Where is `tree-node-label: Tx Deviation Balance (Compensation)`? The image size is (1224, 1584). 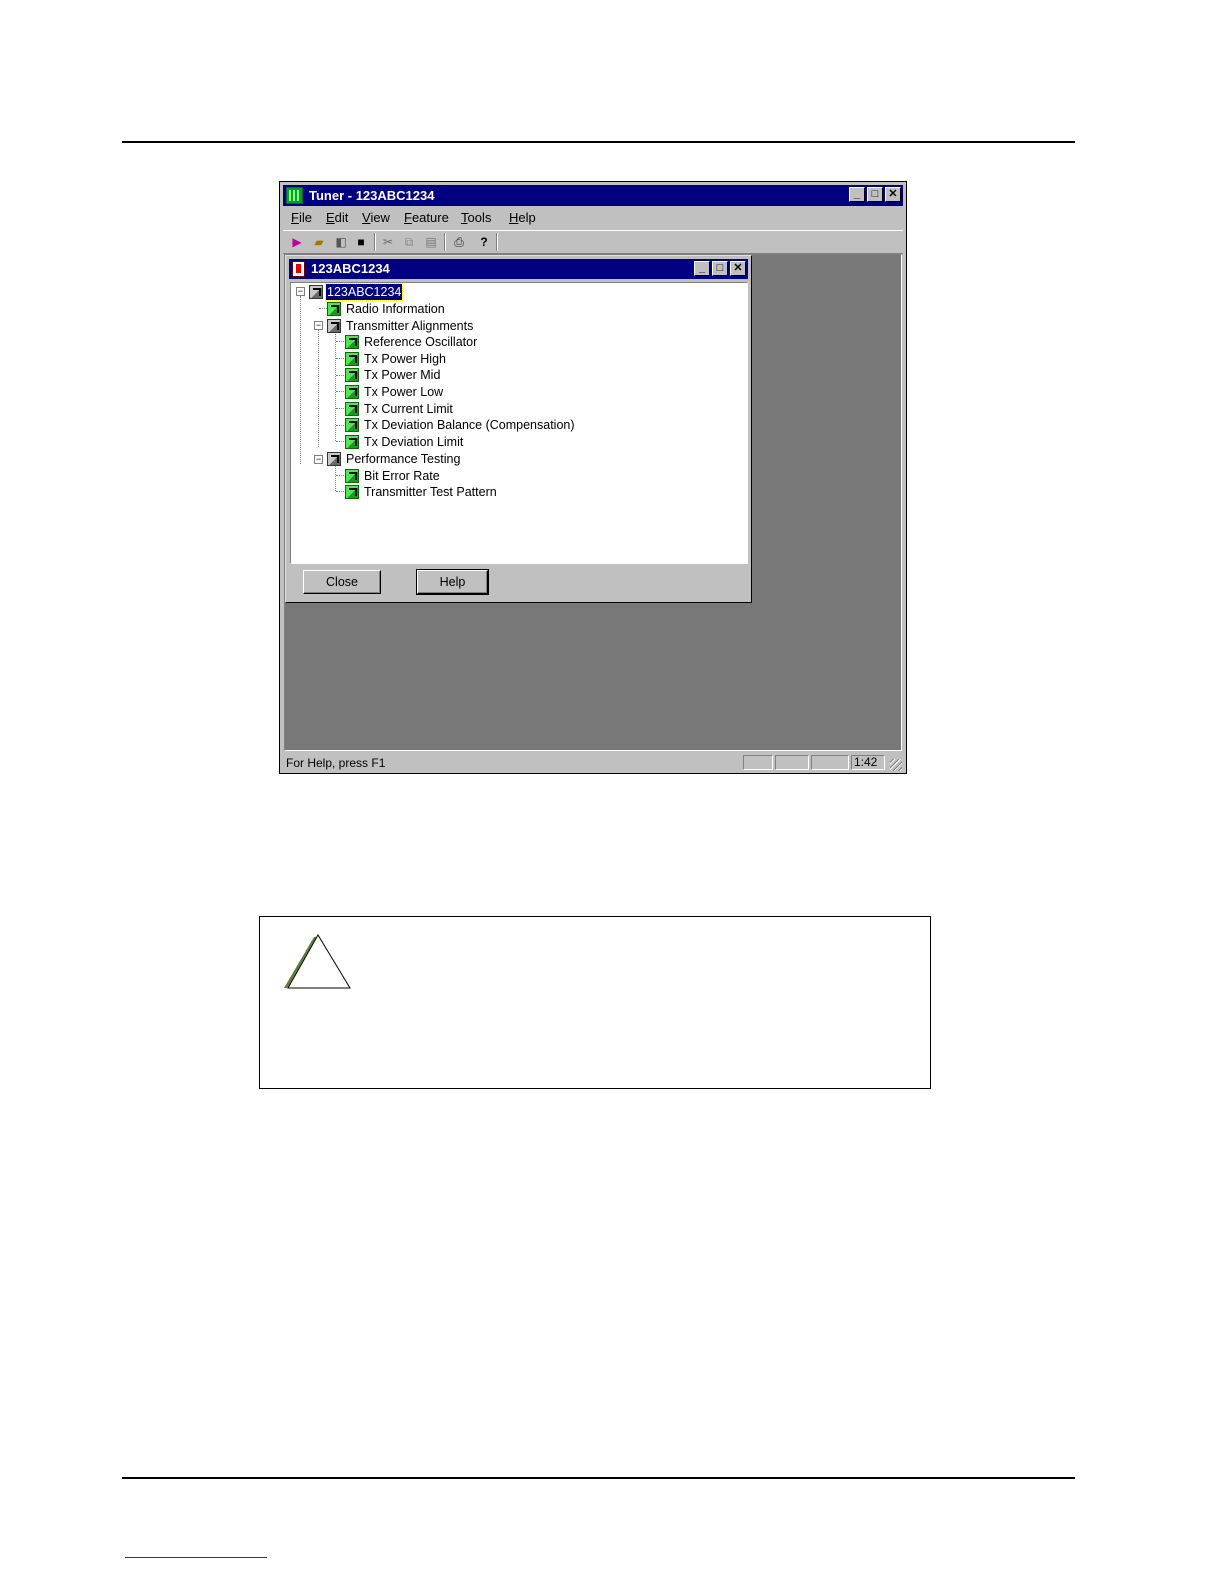
tree-node-label: Tx Deviation Balance (Compensation) is located at coordinates (469, 425).